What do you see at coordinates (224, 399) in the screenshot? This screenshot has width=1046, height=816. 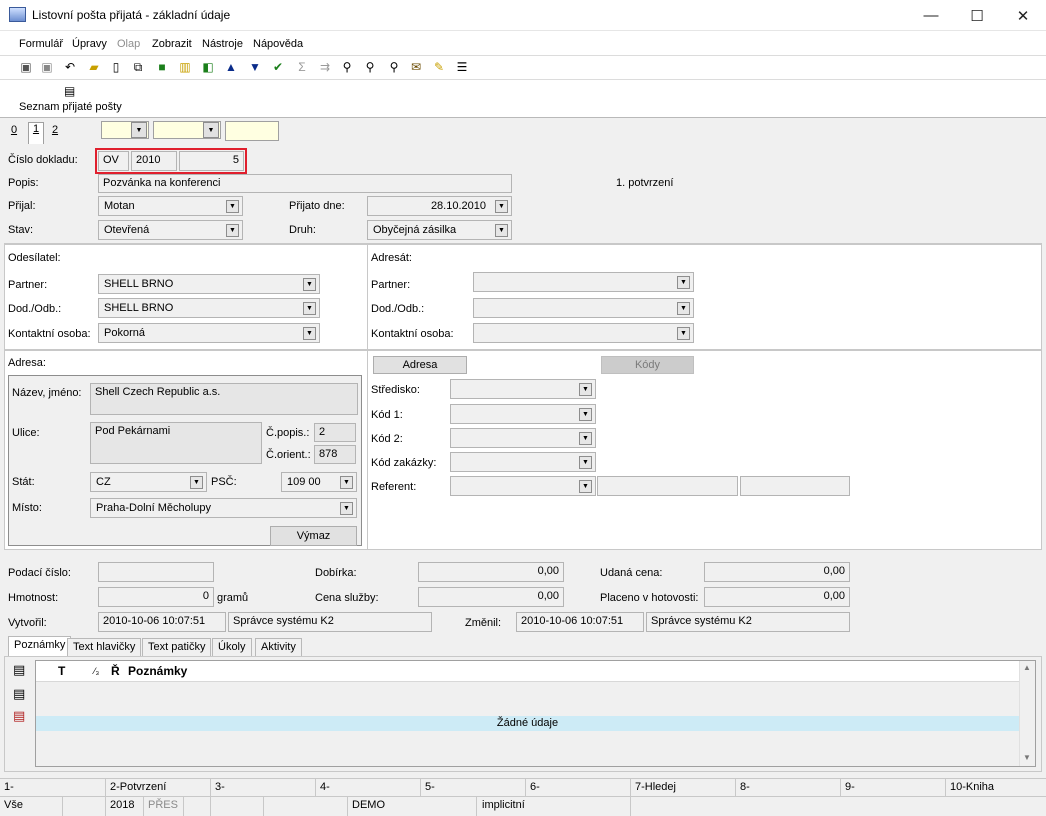 I see `name-field: Shell Czech Republic a.s.` at bounding box center [224, 399].